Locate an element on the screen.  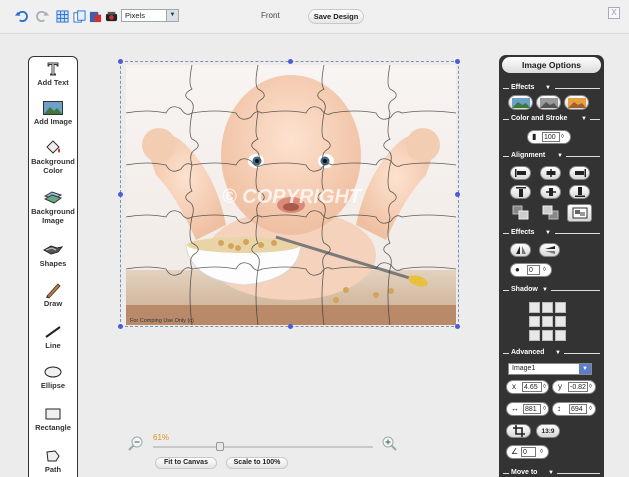
section-move-to: Move to ▼ is located at coordinates (551, 472).